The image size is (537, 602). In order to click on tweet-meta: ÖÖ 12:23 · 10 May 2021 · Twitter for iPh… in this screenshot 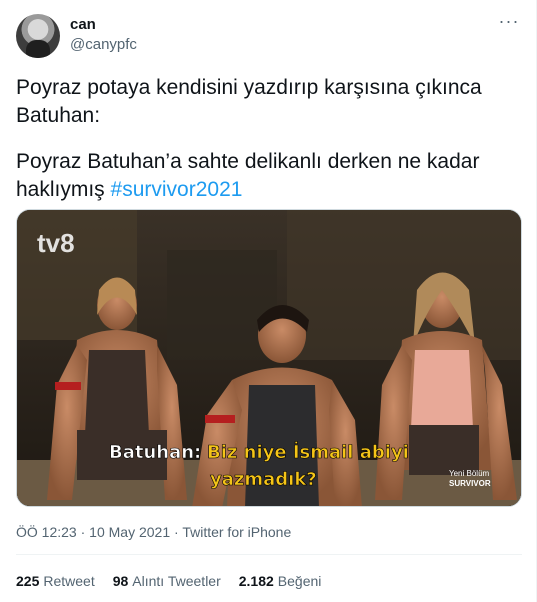, I will do `click(153, 532)`.